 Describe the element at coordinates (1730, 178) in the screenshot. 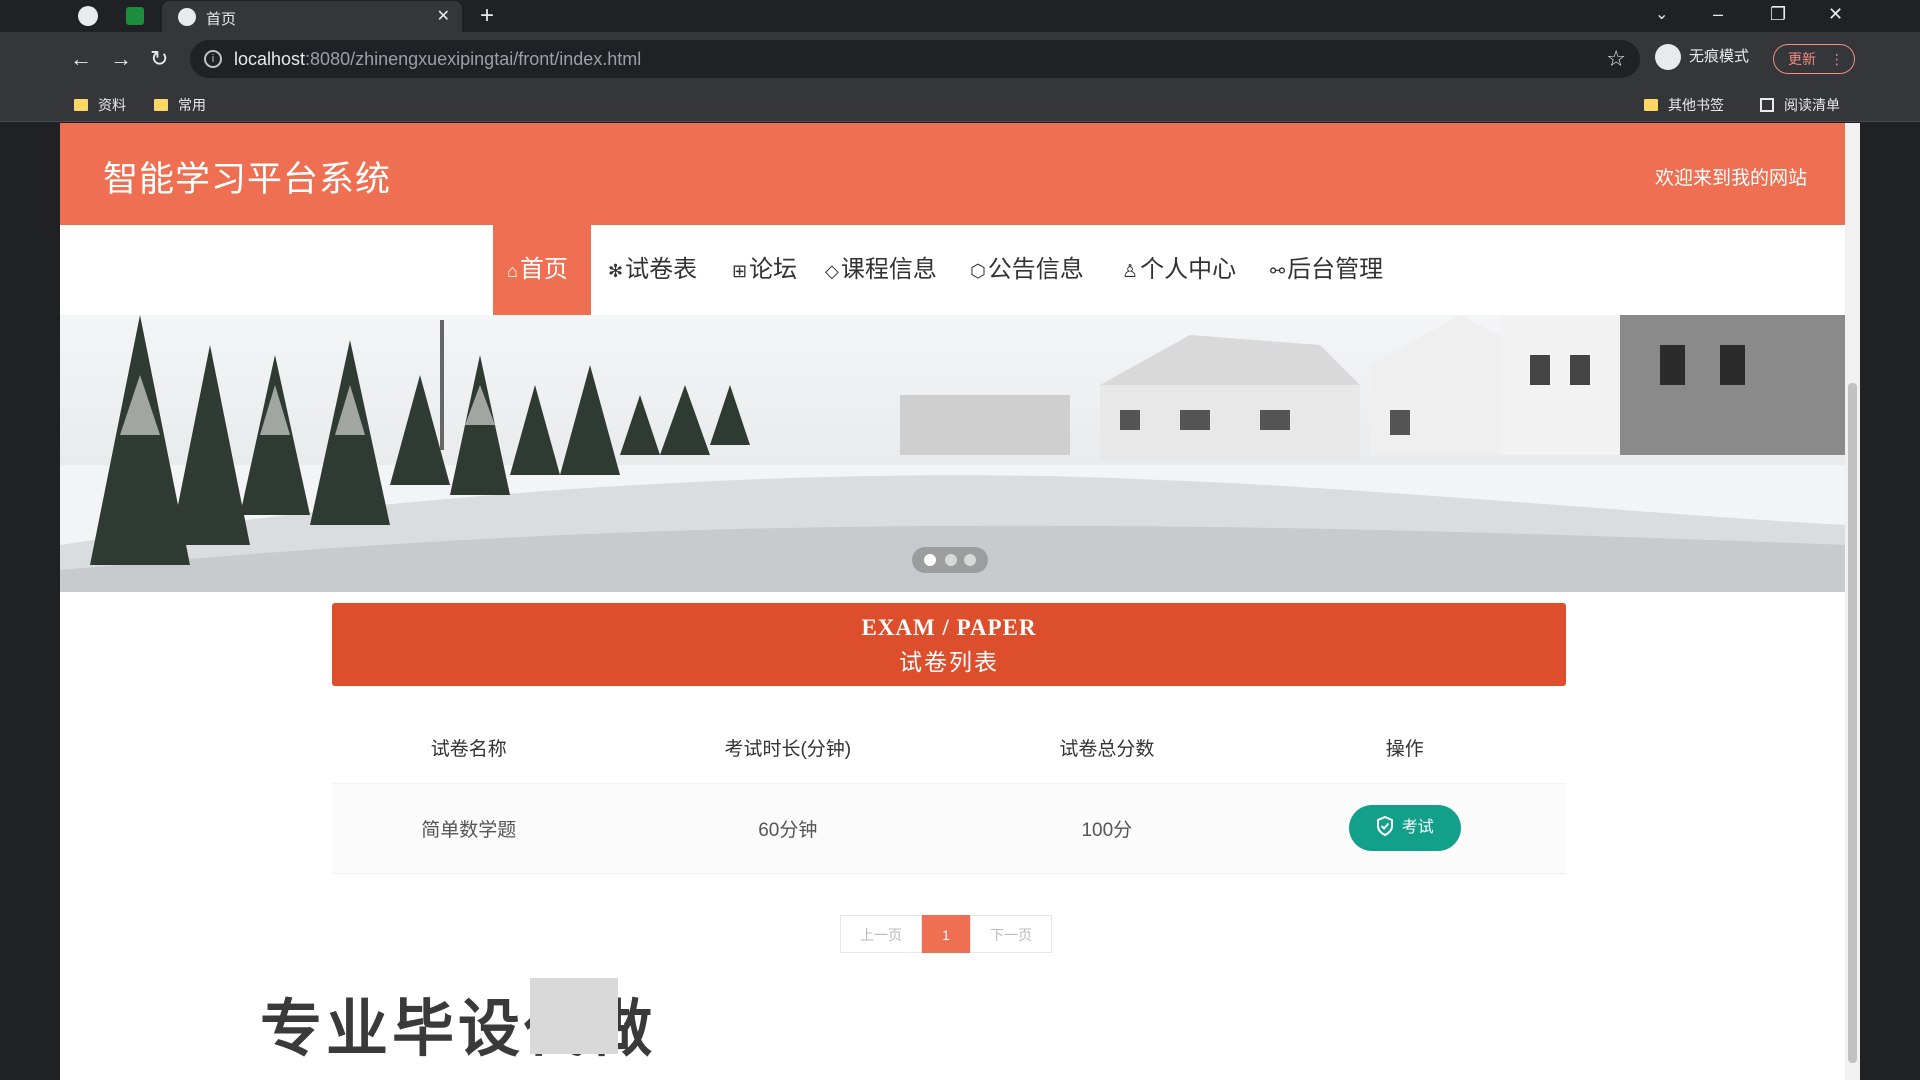

I see `welcome-text: 欢迎来到我的网站` at that location.